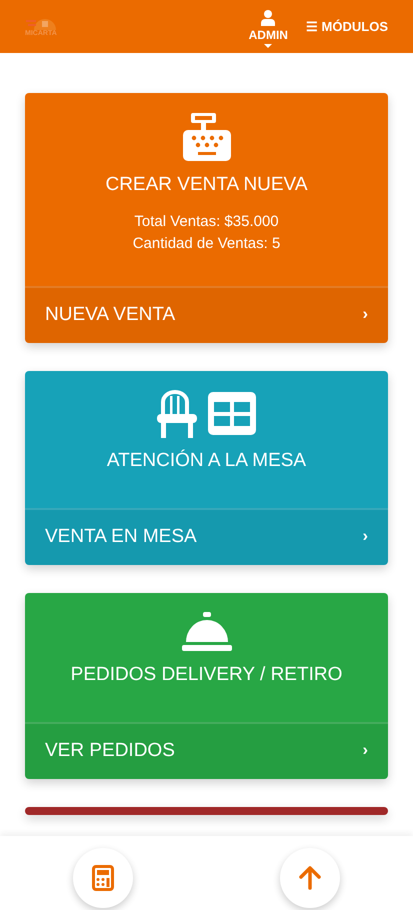 This screenshot has height=910, width=413. What do you see at coordinates (206, 750) in the screenshot?
I see `card-action-link: VER PEDIDOS ›` at bounding box center [206, 750].